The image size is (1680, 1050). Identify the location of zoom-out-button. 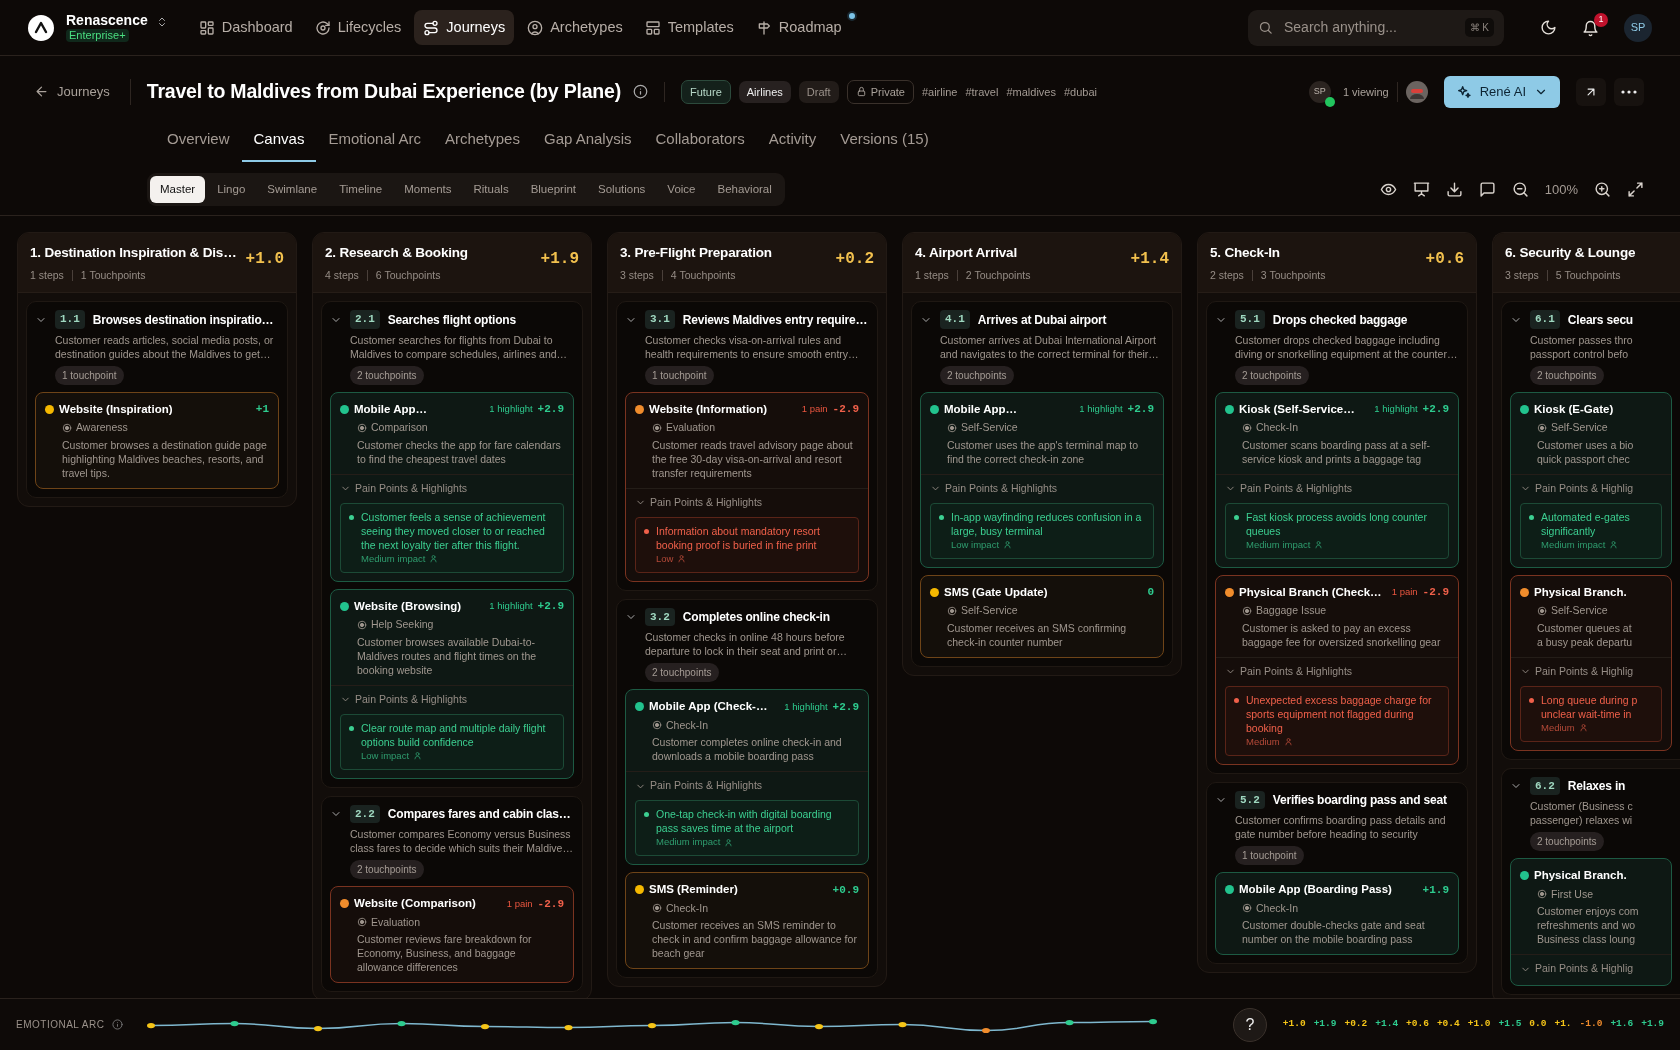
(1520, 190).